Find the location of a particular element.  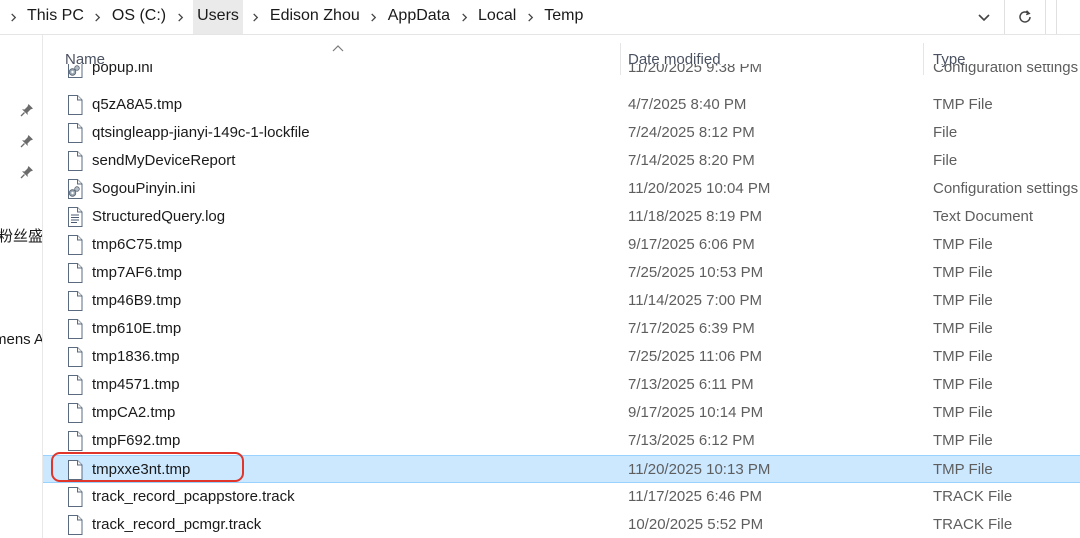

refresh-icon is located at coordinates (1025, 17).